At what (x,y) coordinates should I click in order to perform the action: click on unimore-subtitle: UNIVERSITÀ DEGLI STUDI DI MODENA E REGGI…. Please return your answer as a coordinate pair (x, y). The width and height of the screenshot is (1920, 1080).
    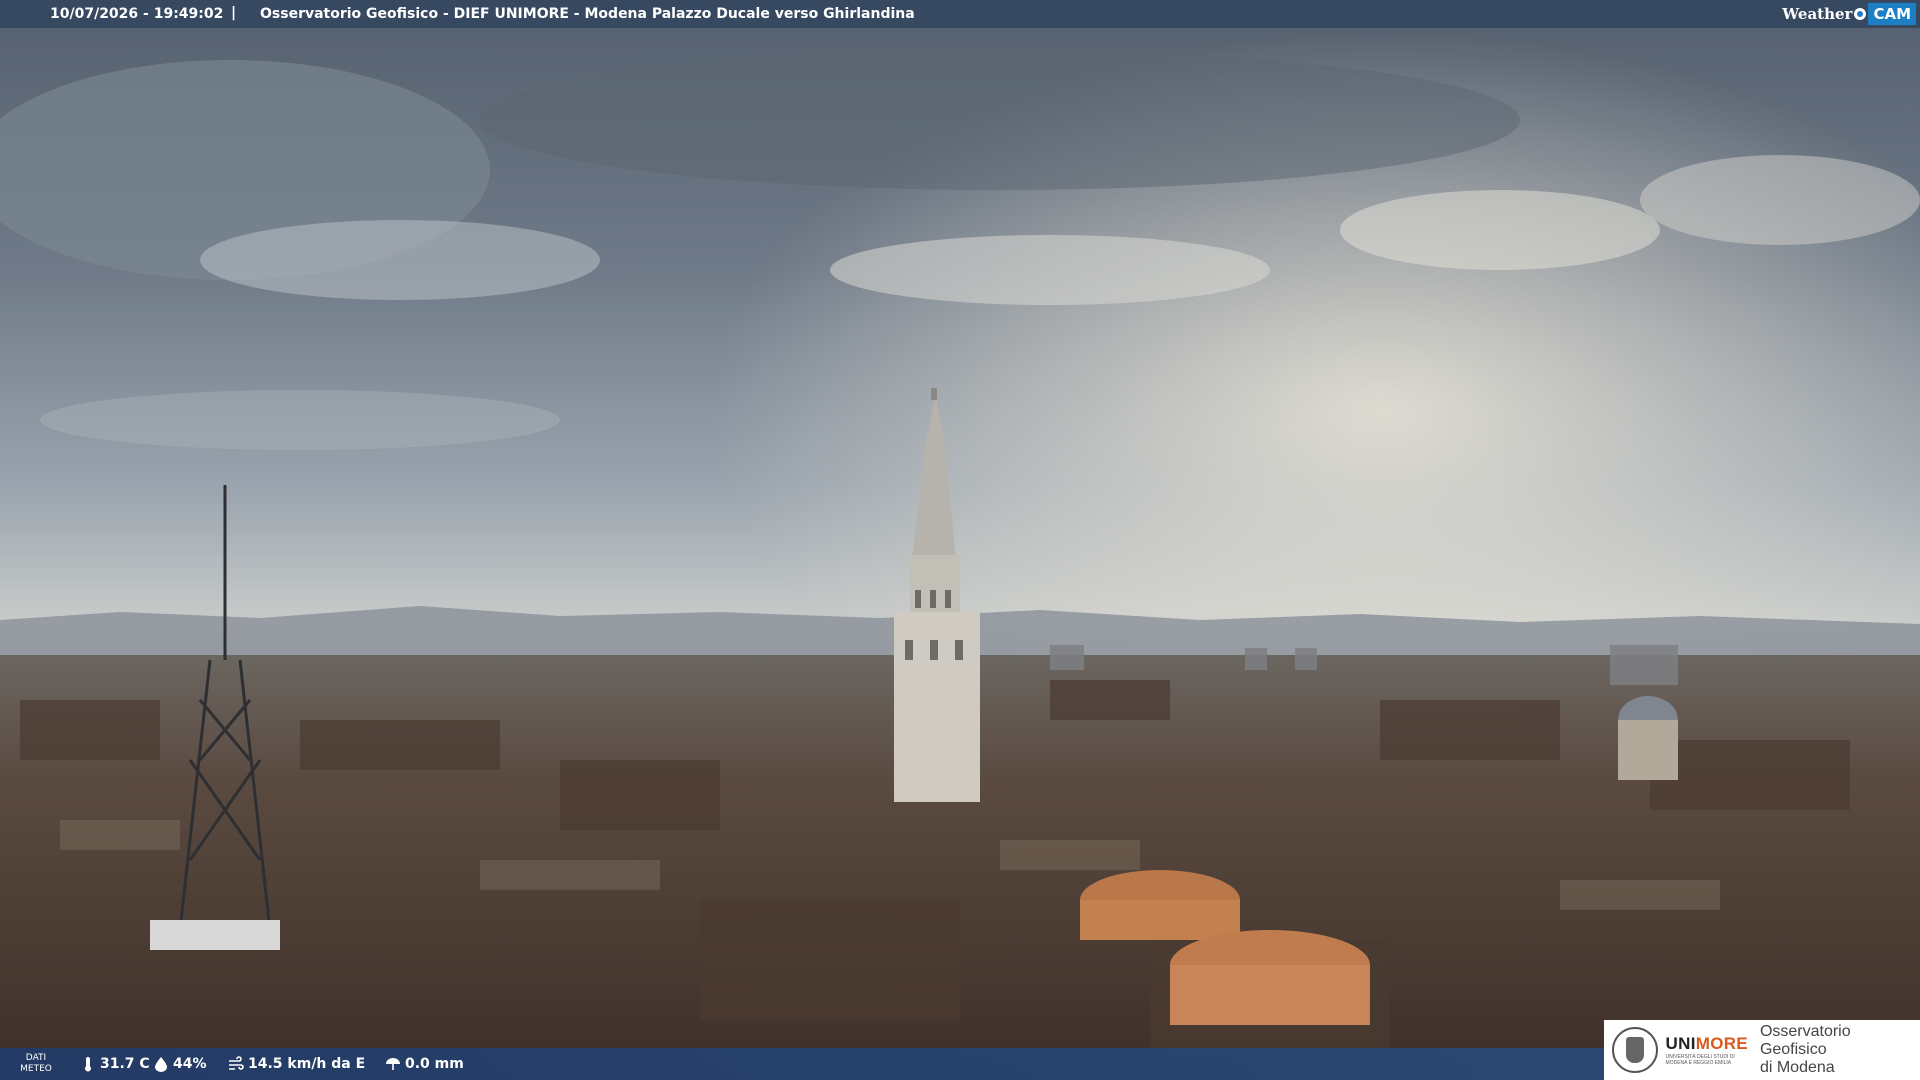
    Looking at the image, I should click on (1700, 1060).